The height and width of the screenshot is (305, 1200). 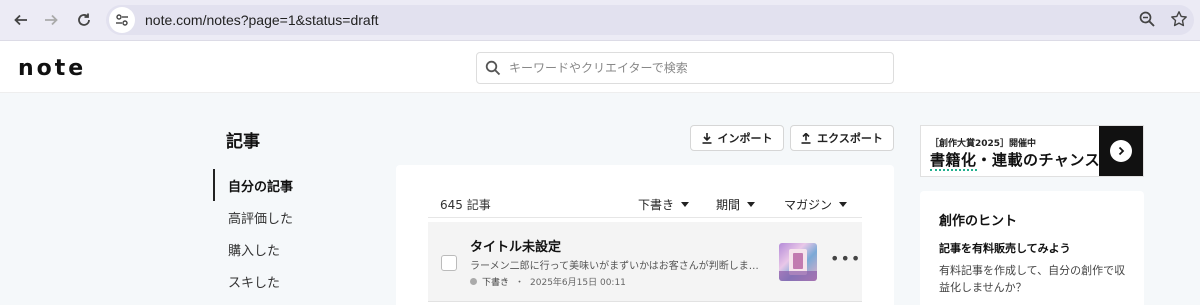 I want to click on reload-icon, so click(x=84, y=19).